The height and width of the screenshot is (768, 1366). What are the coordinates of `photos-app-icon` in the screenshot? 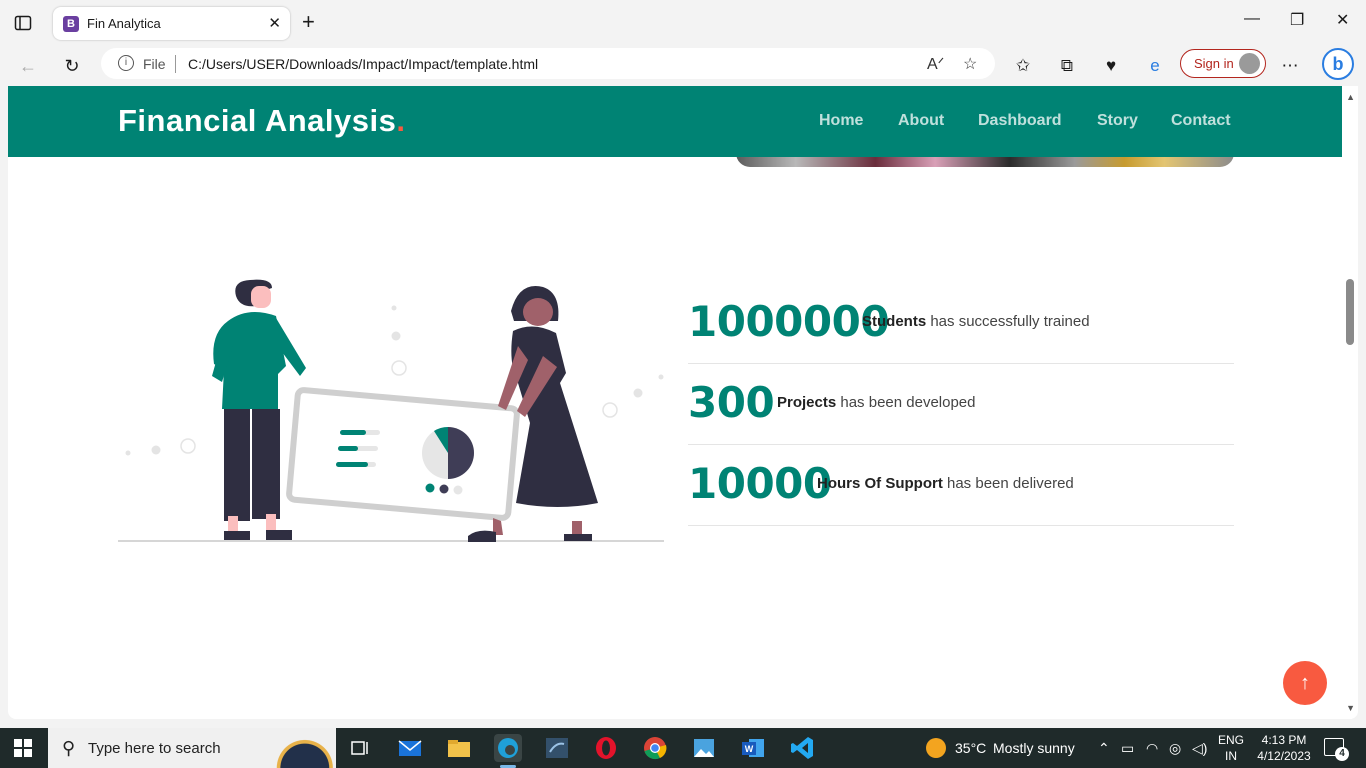 It's located at (704, 748).